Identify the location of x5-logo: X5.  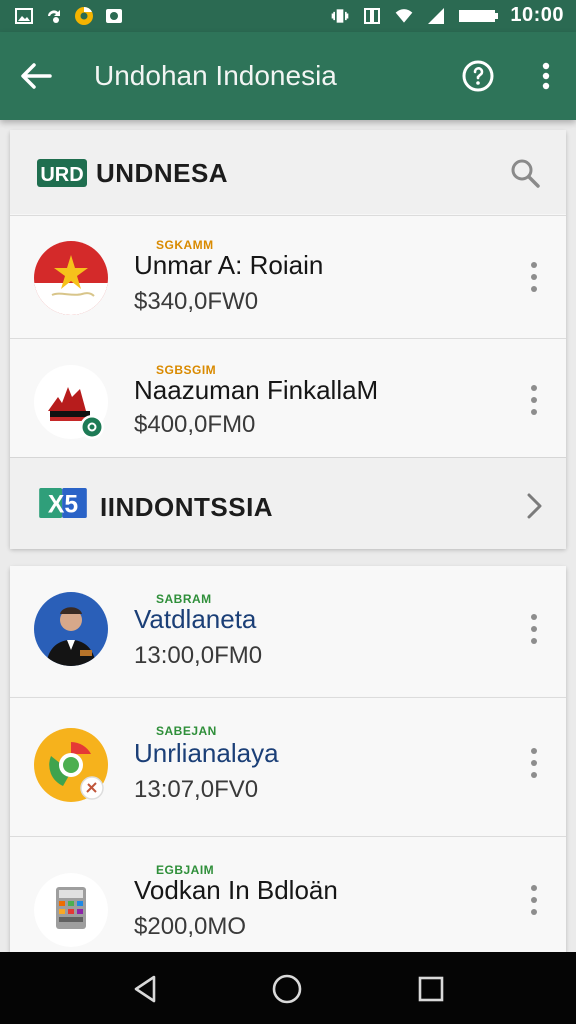
(63, 503).